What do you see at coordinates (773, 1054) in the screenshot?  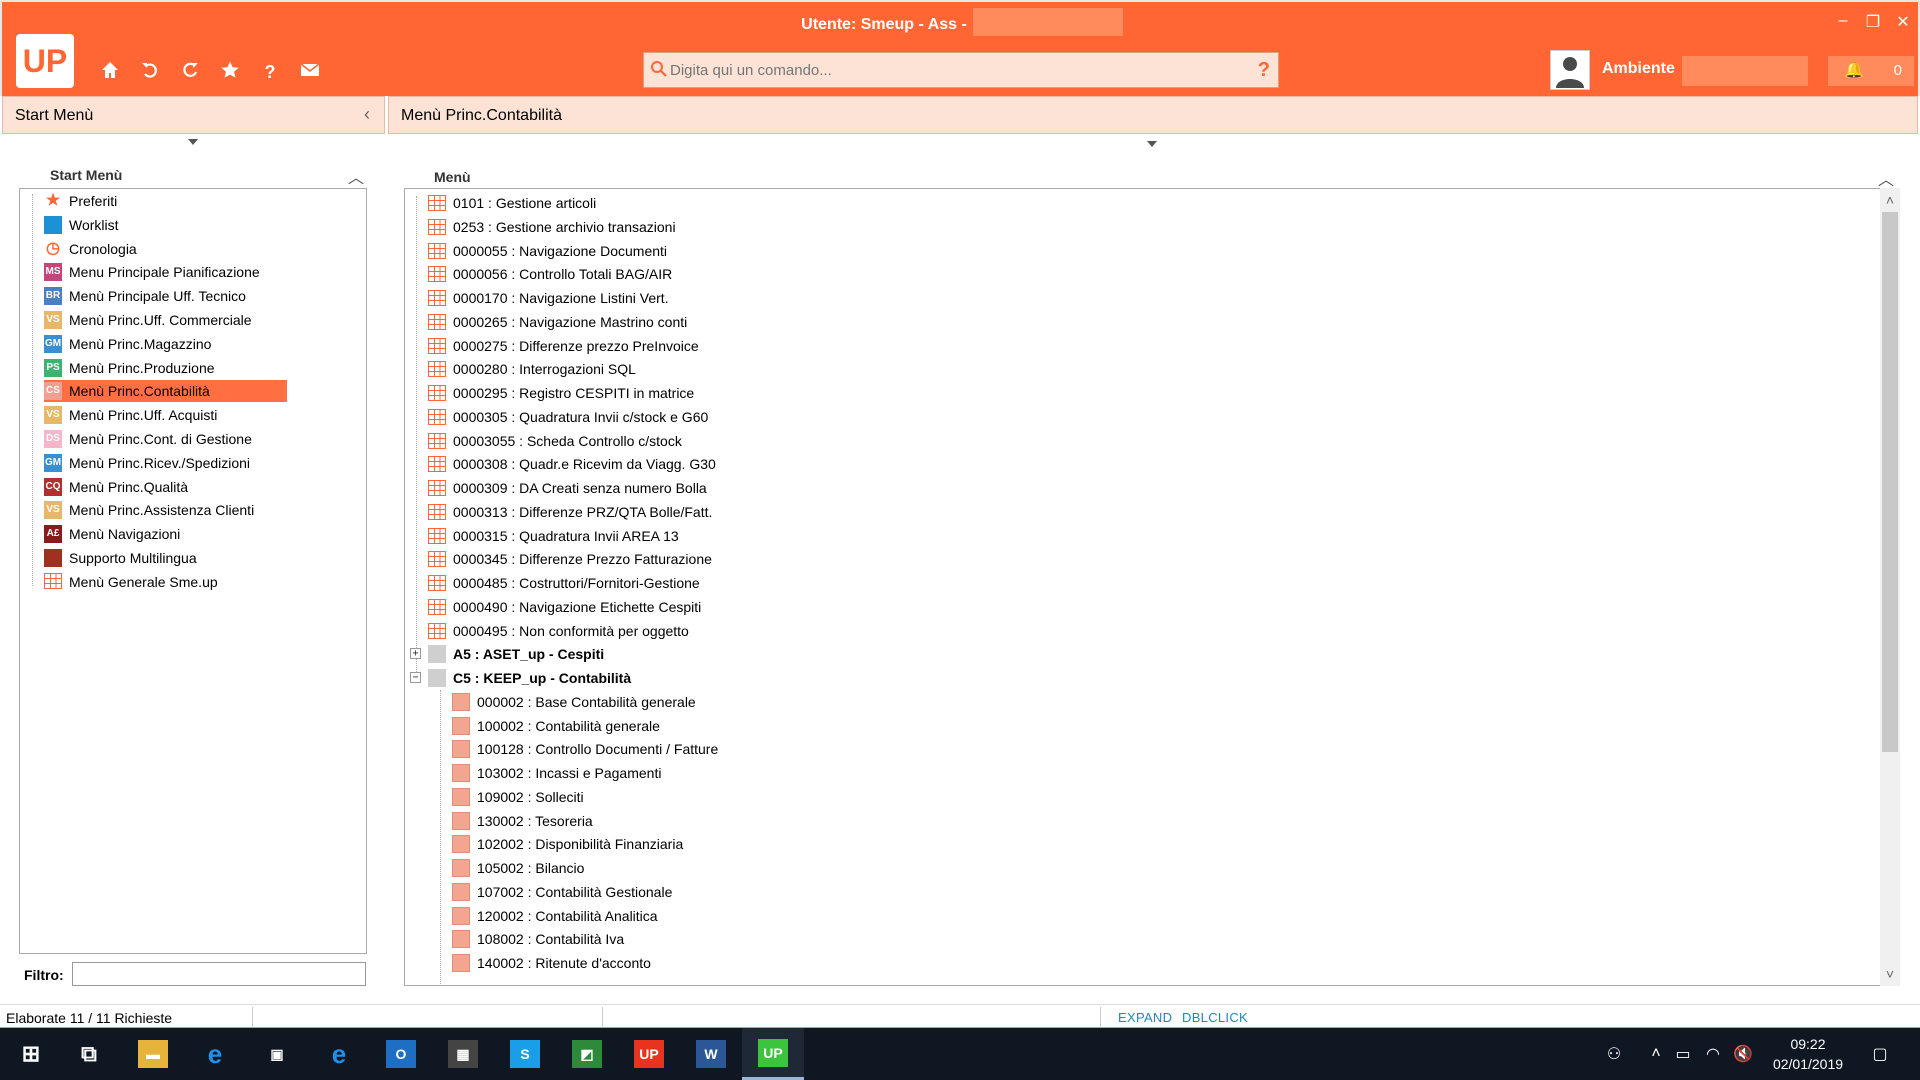 I see `smeup-app-2: UP` at bounding box center [773, 1054].